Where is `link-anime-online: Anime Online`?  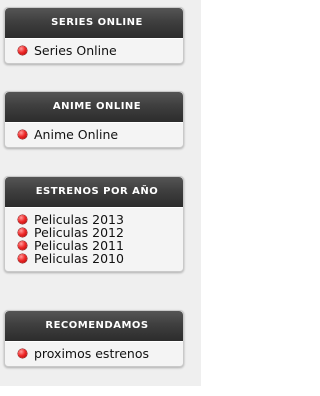
link-anime-online: Anime Online is located at coordinates (94, 134).